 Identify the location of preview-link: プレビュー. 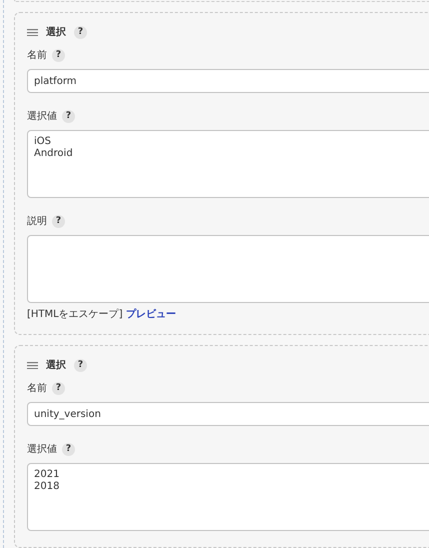
(151, 314).